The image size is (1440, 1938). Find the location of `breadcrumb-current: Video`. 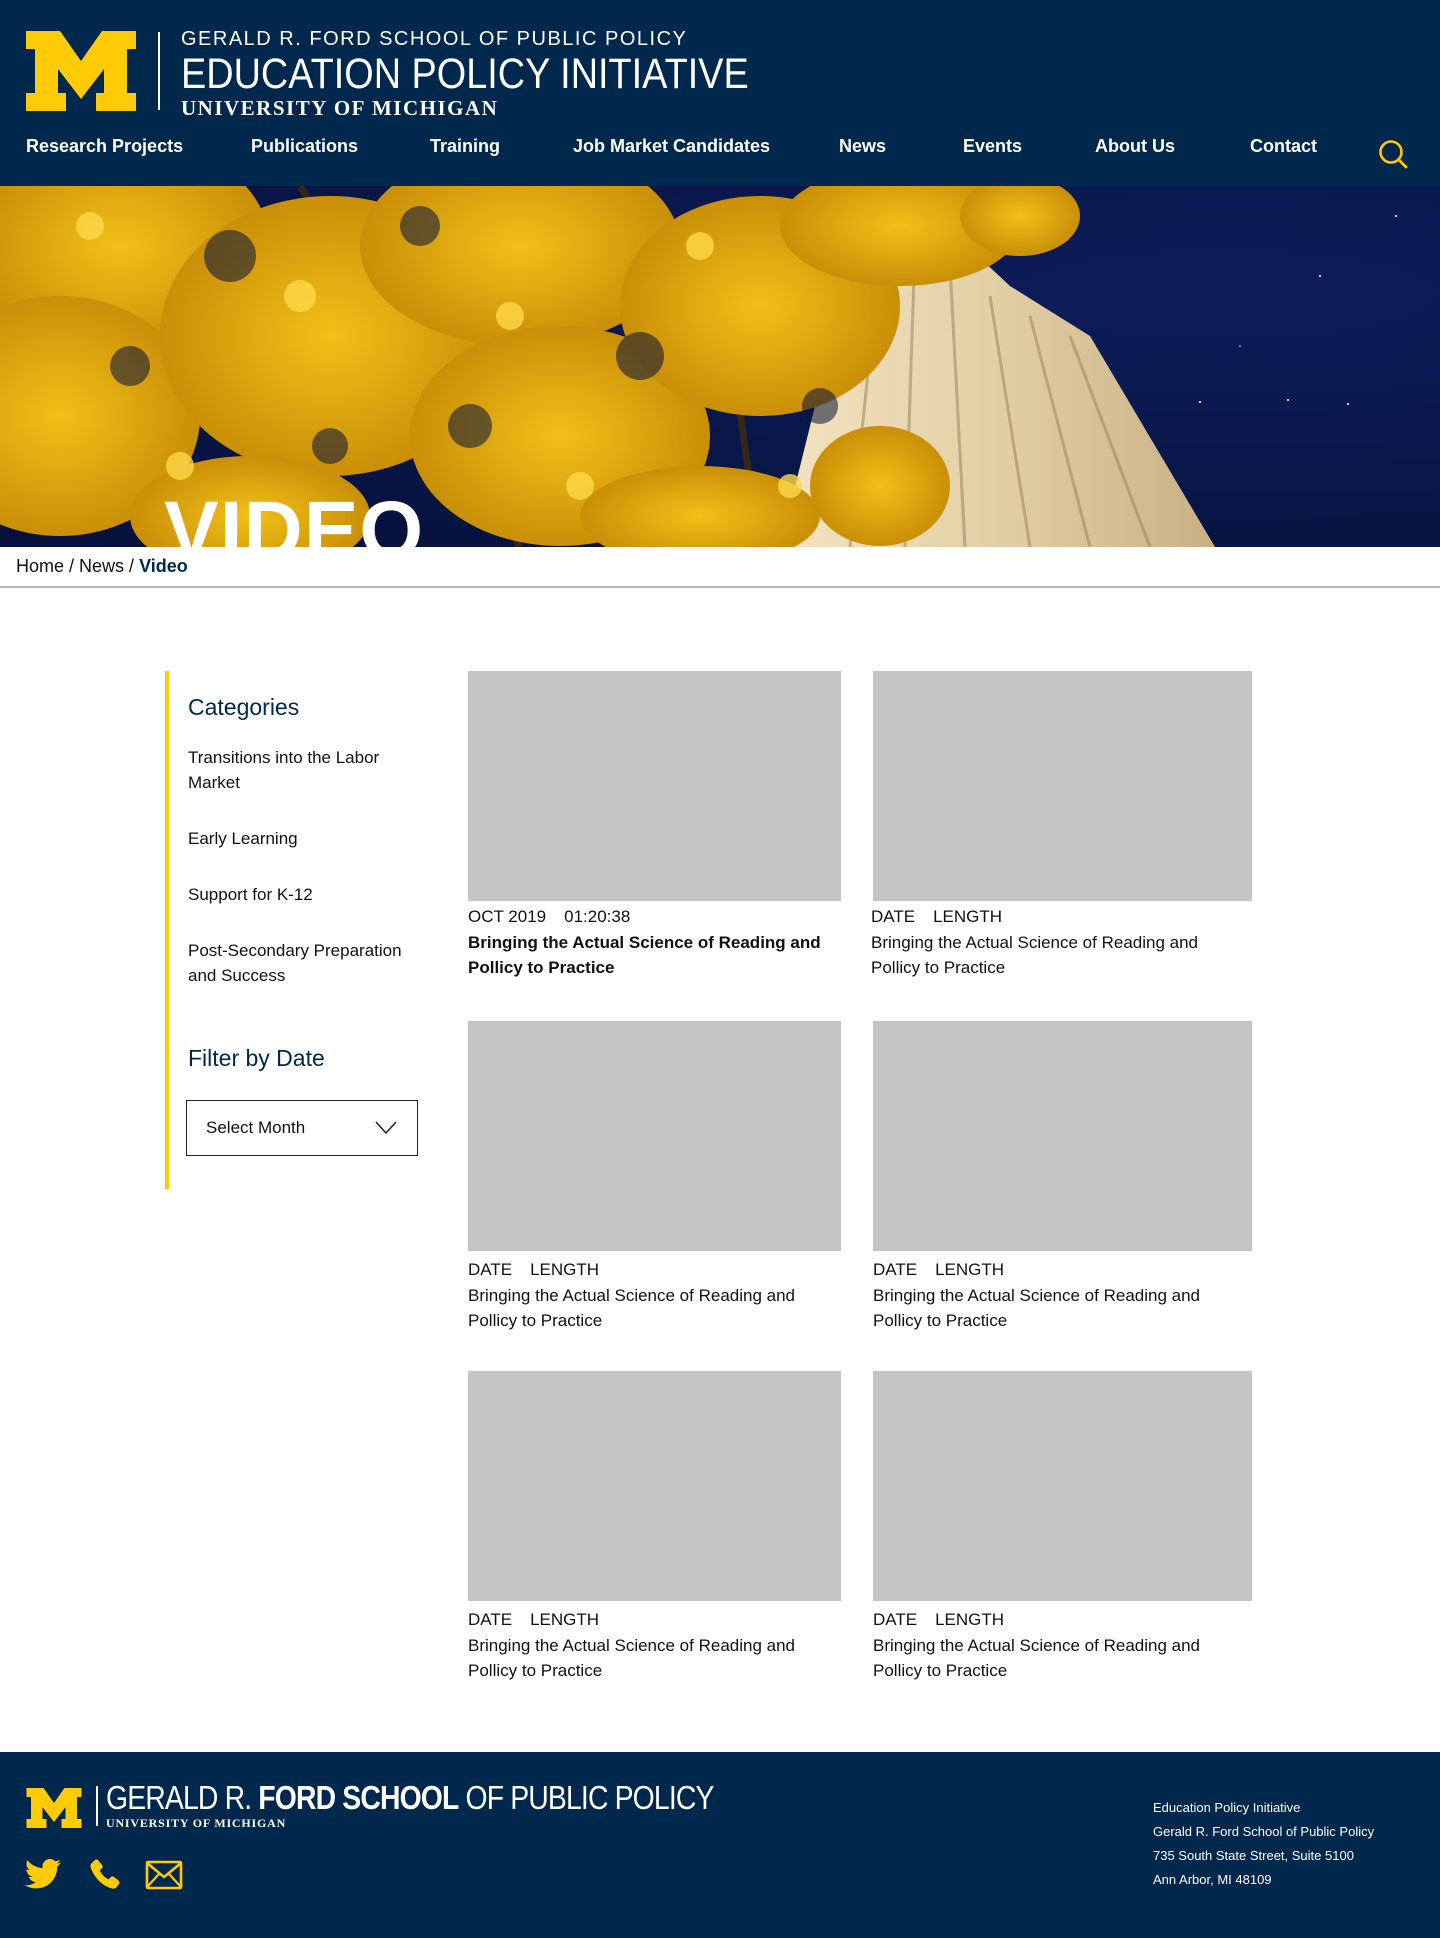

breadcrumb-current: Video is located at coordinates (163, 566).